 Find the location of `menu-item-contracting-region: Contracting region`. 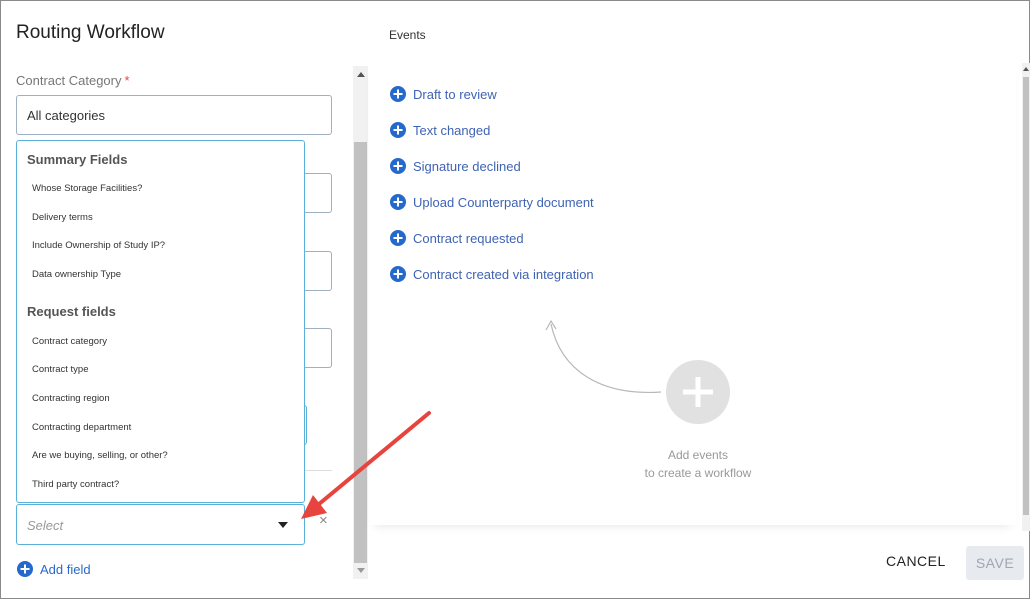

menu-item-contracting-region: Contracting region is located at coordinates (71, 398).